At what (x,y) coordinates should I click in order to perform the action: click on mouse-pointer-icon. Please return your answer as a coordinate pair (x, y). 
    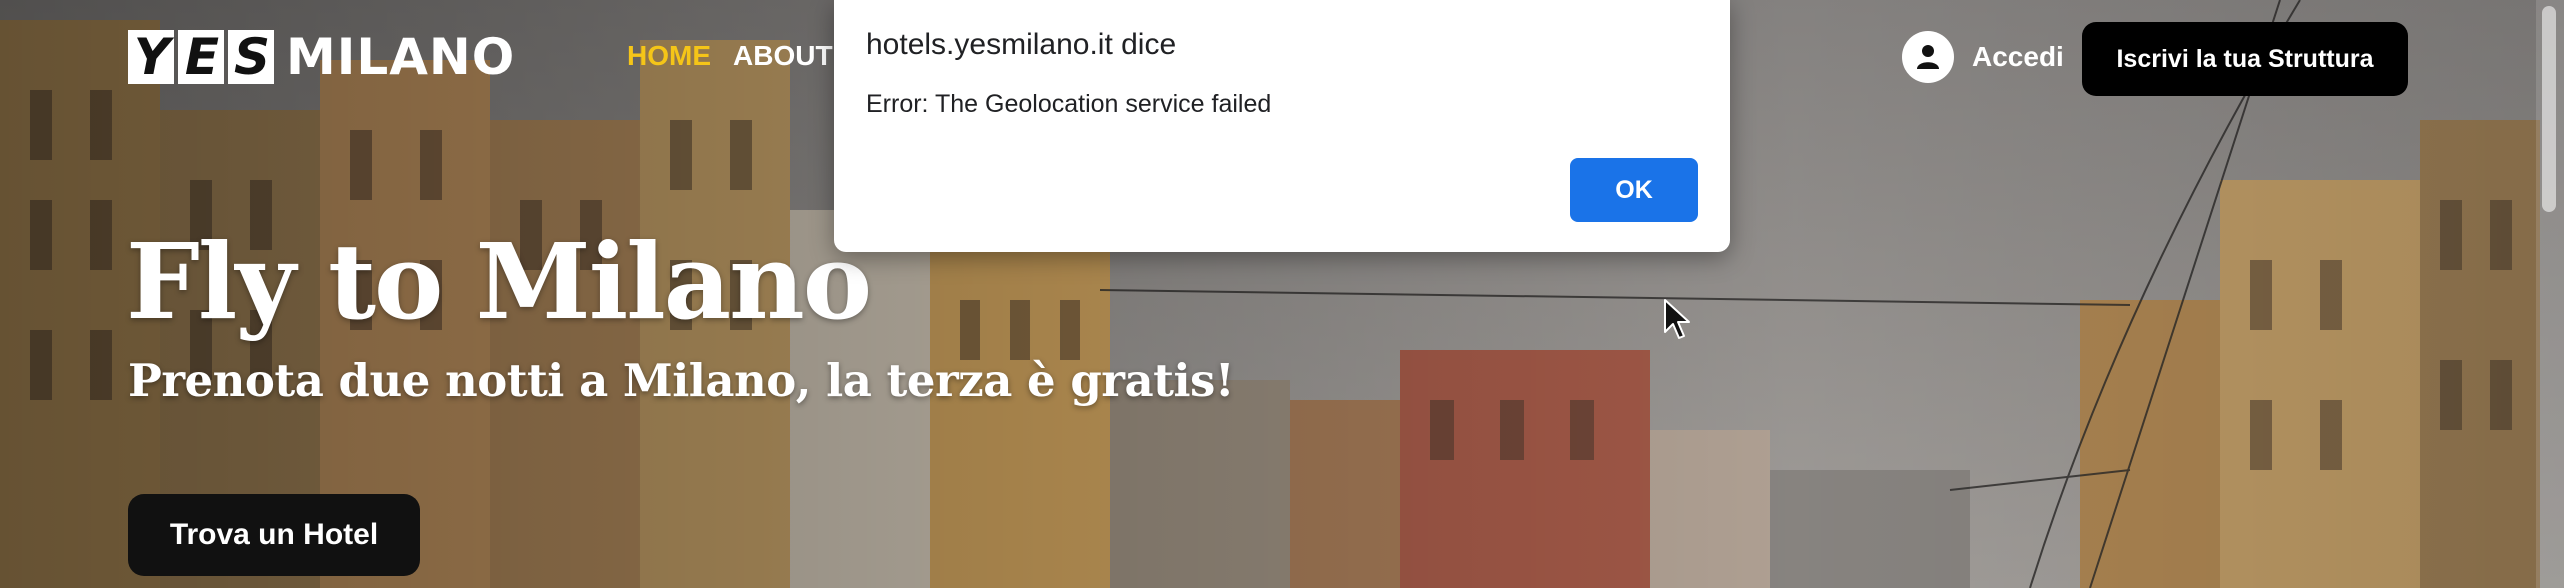
    Looking at the image, I should click on (1677, 319).